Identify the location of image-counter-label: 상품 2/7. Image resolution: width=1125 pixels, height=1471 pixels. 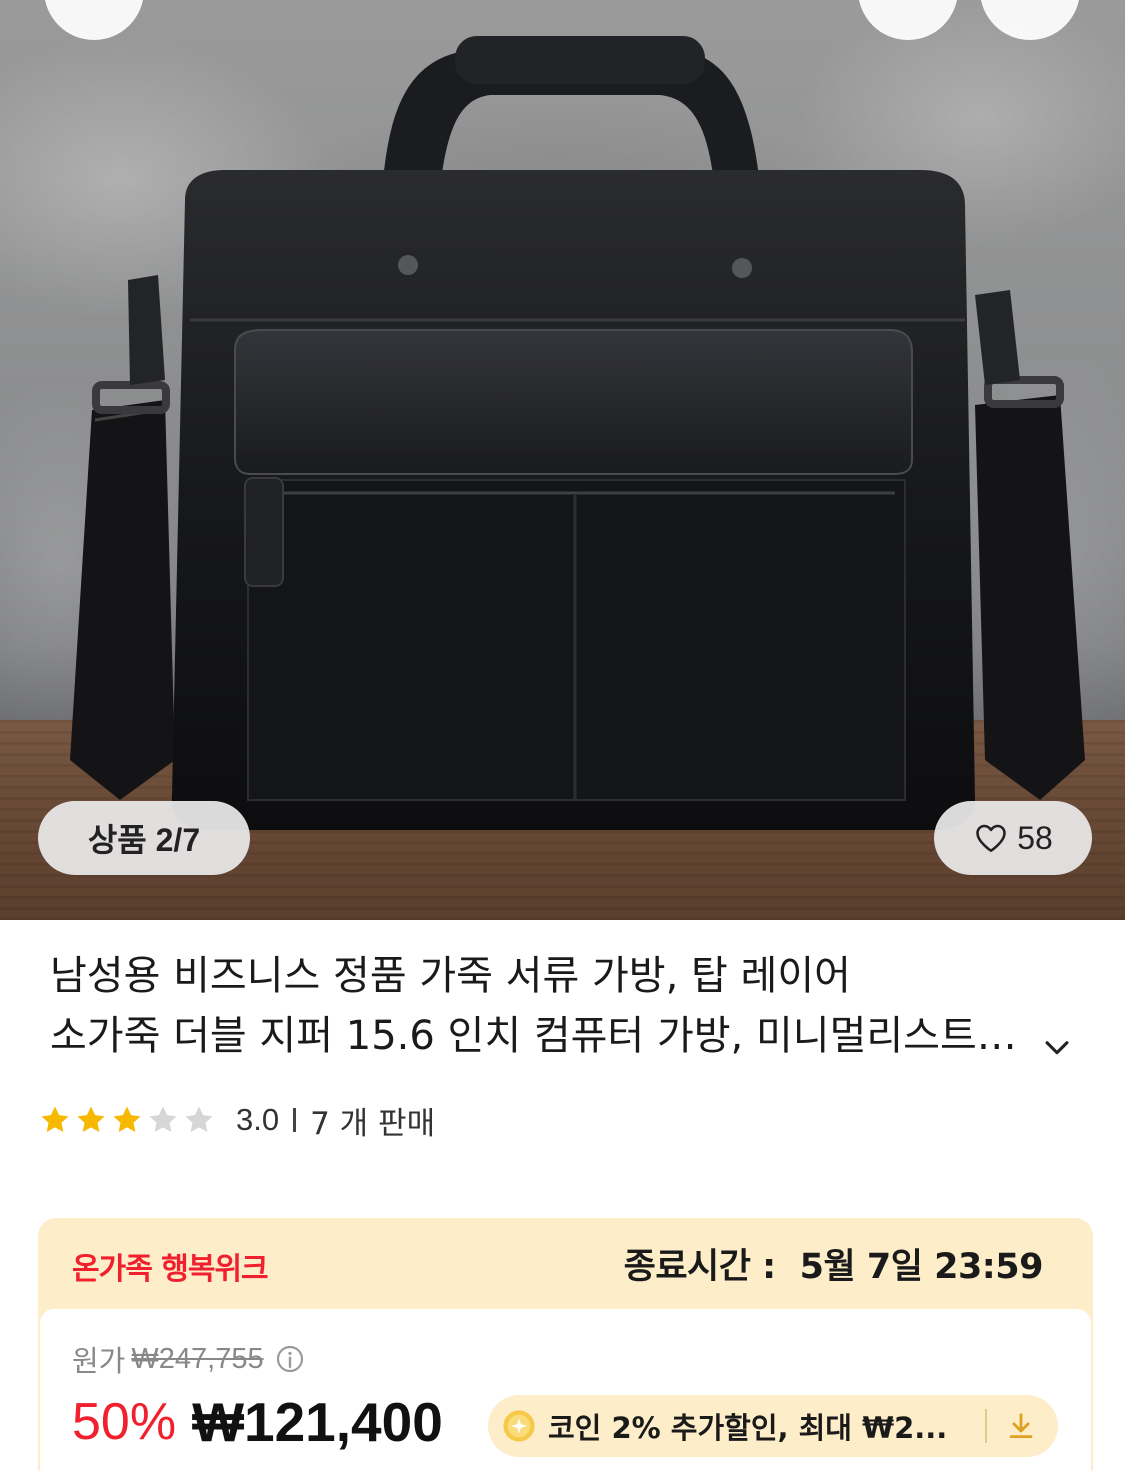
(144, 840).